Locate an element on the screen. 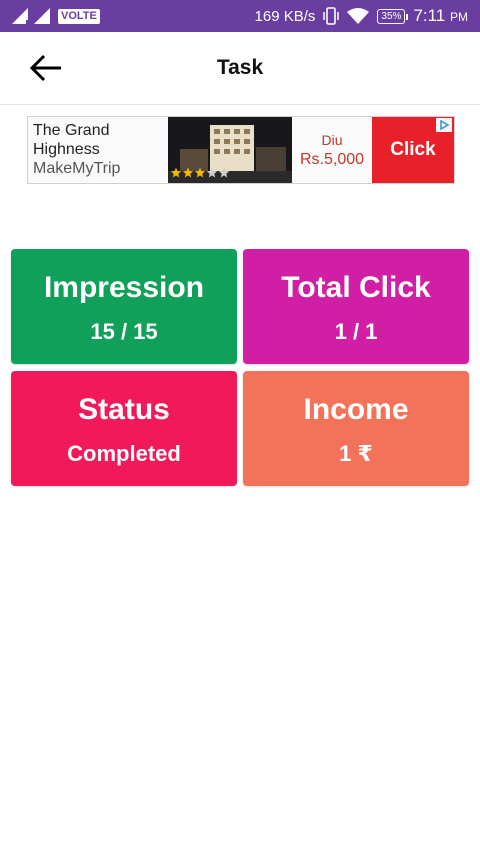 This screenshot has width=480, height=854. wifi-icon is located at coordinates (358, 16).